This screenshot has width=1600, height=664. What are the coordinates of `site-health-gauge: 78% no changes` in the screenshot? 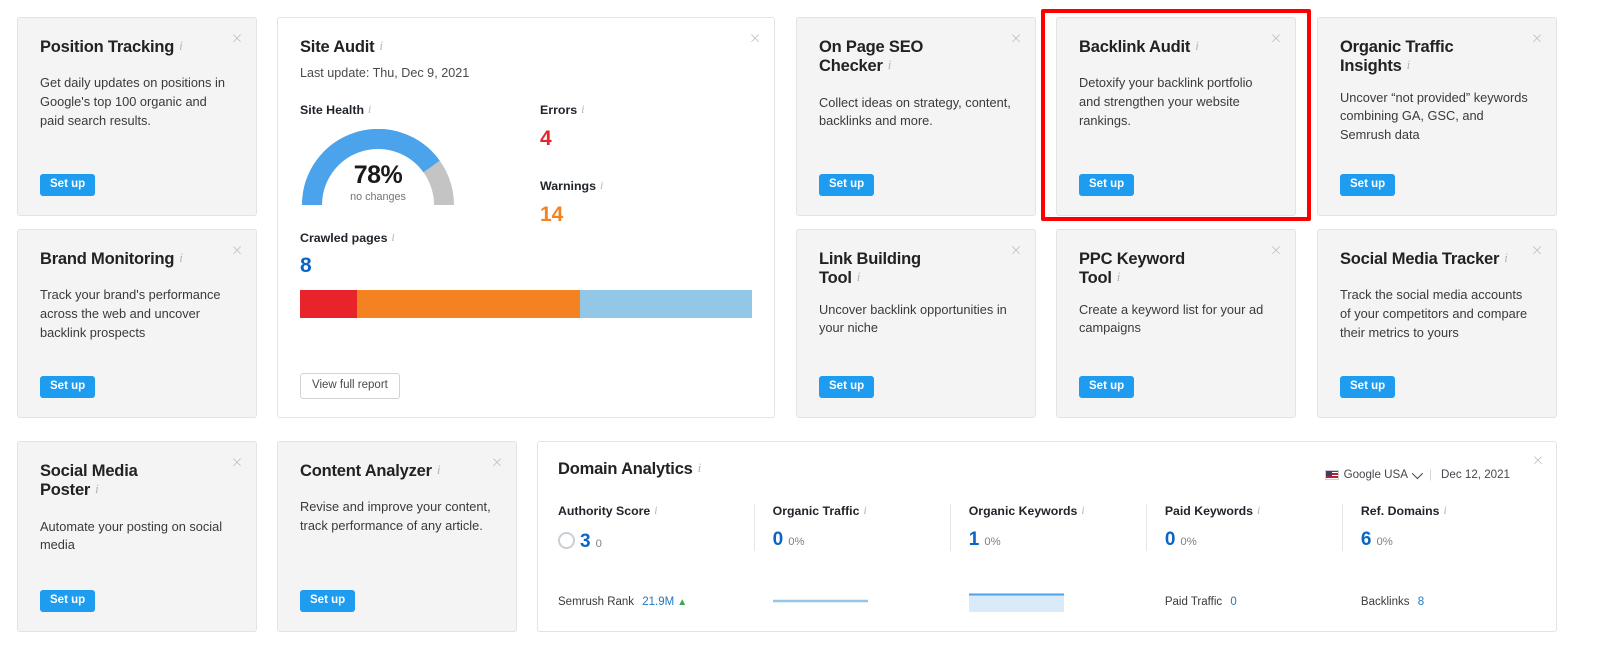 It's located at (377, 167).